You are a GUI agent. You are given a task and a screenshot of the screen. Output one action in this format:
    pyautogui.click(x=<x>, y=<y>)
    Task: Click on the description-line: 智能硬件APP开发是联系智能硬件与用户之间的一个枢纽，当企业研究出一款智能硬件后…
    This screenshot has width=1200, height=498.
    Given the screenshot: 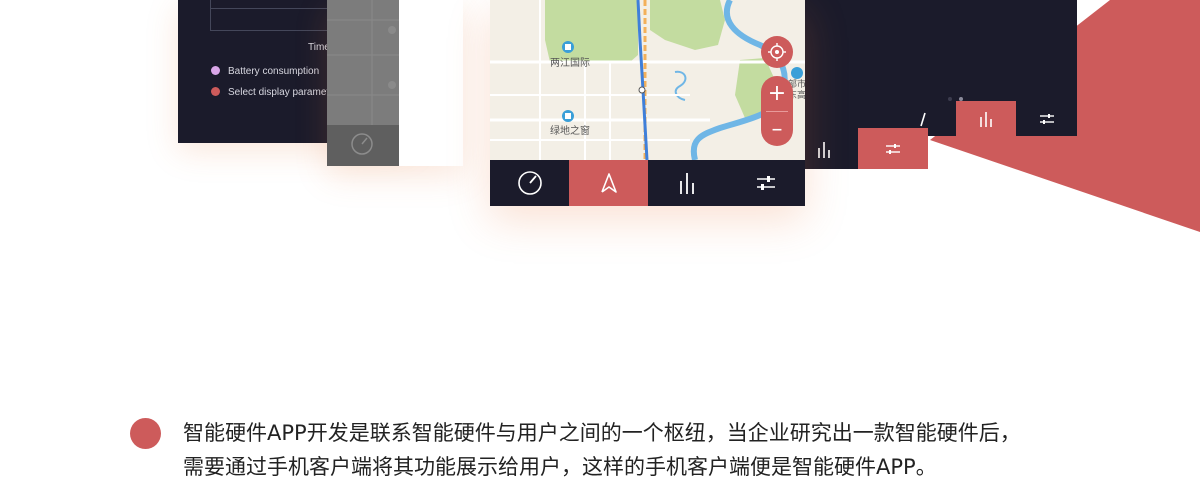 What is the action you would take?
    pyautogui.click(x=602, y=433)
    